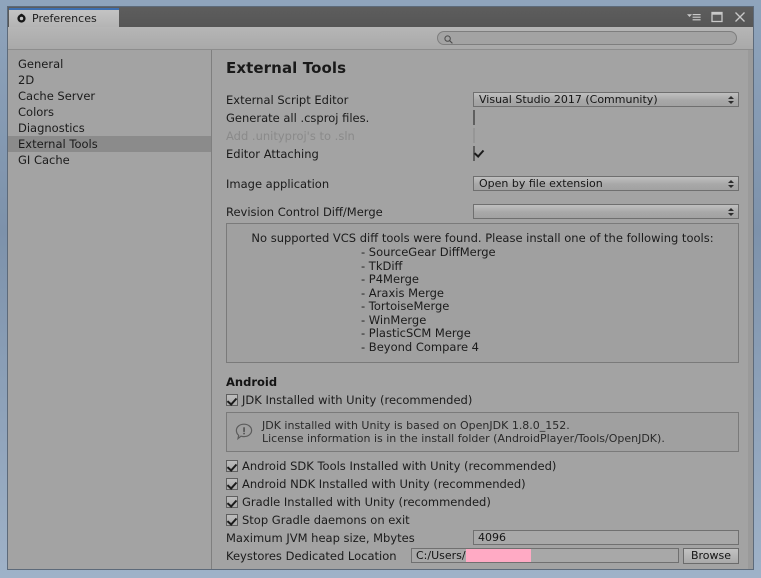 The height and width of the screenshot is (578, 761). What do you see at coordinates (474, 135) in the screenshot?
I see `add-unityproj-checkbox` at bounding box center [474, 135].